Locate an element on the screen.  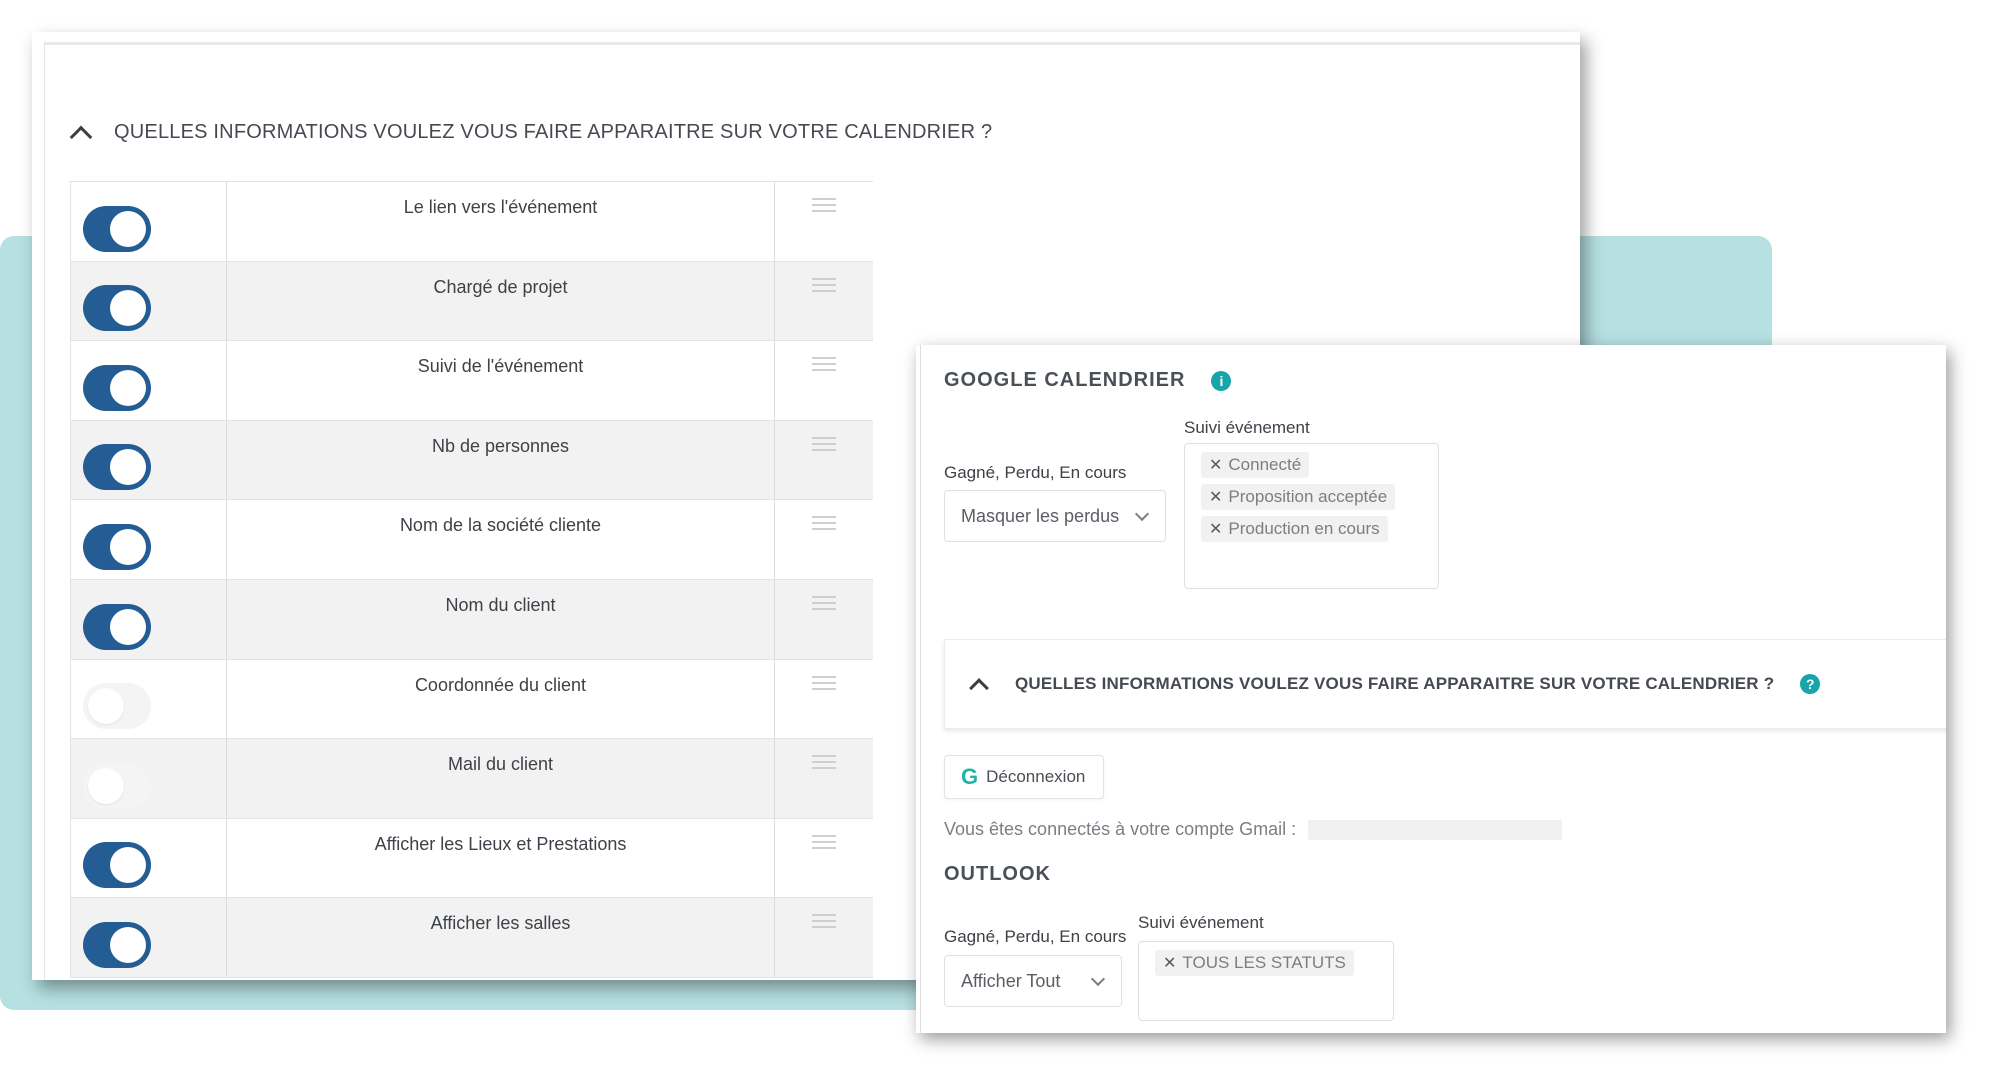
google-icon: G is located at coordinates (970, 776).